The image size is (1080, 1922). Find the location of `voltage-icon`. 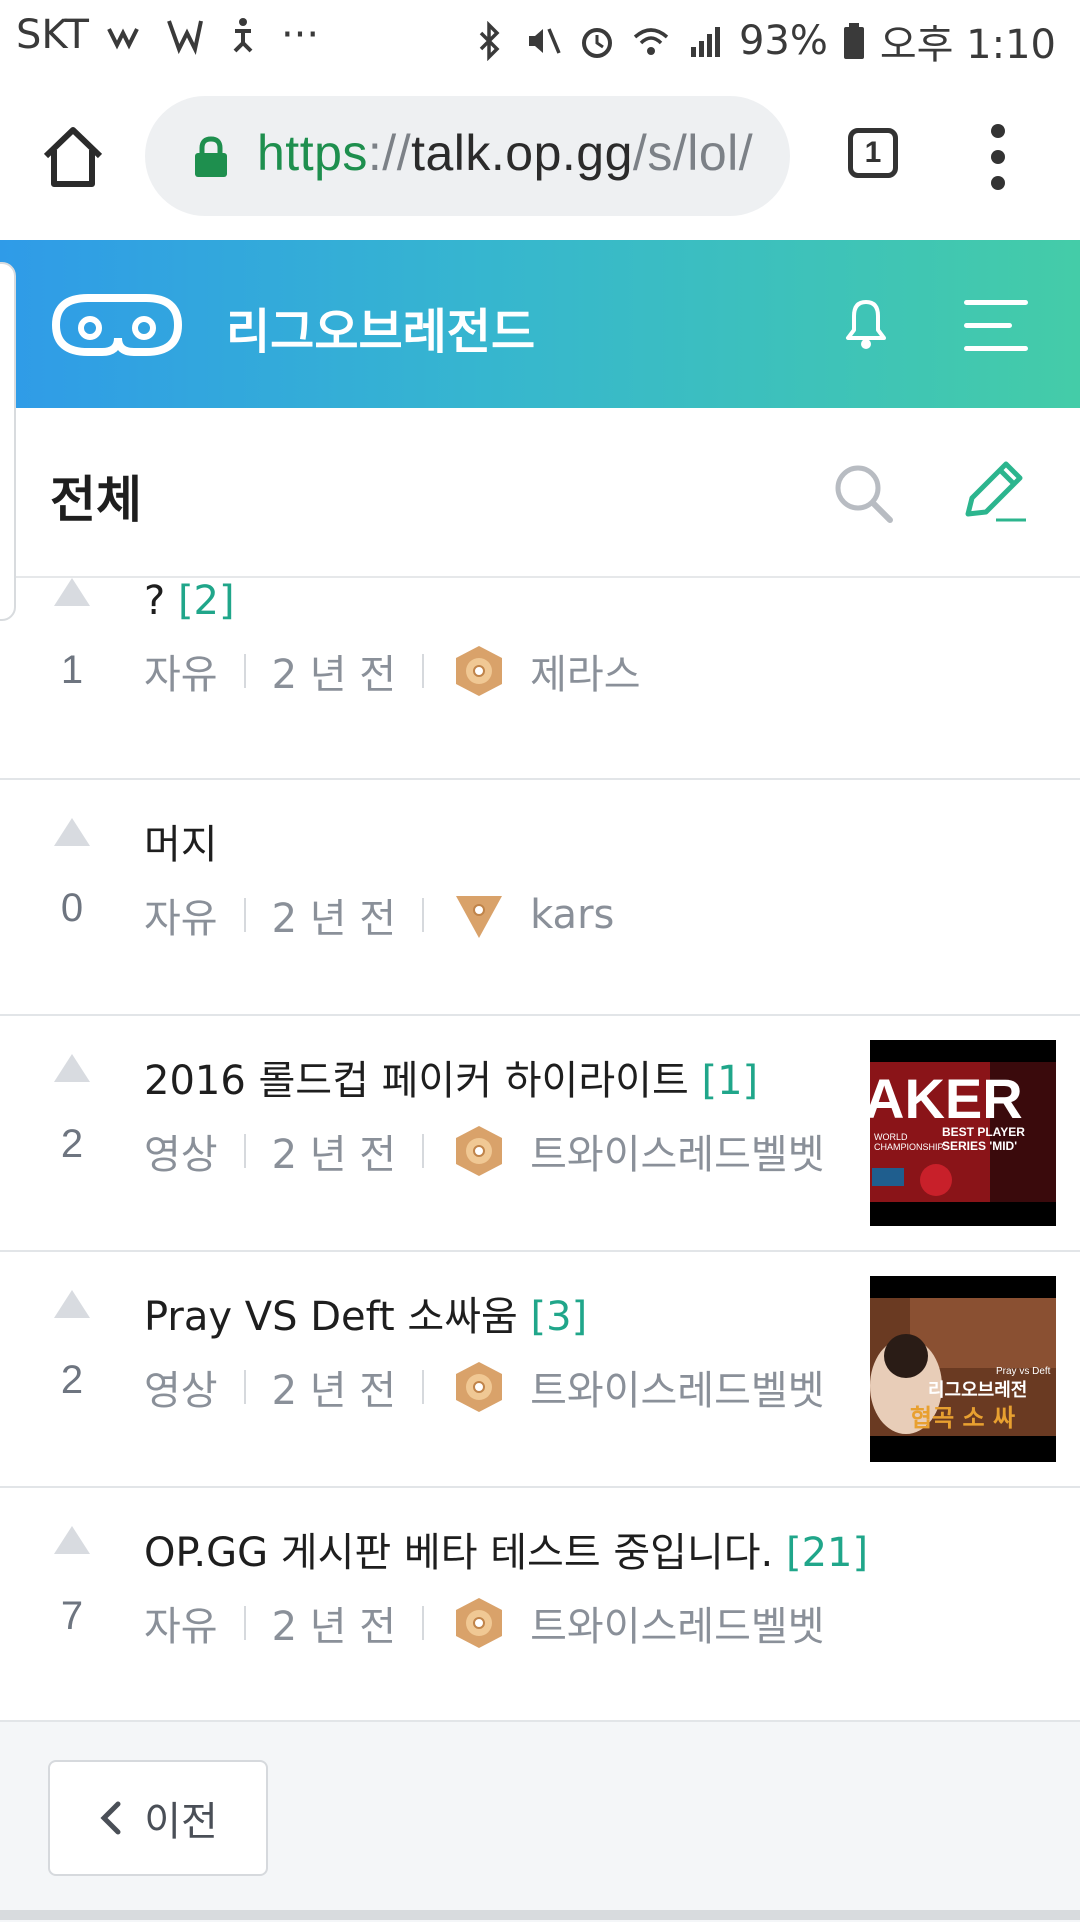

voltage-icon is located at coordinates (185, 37).